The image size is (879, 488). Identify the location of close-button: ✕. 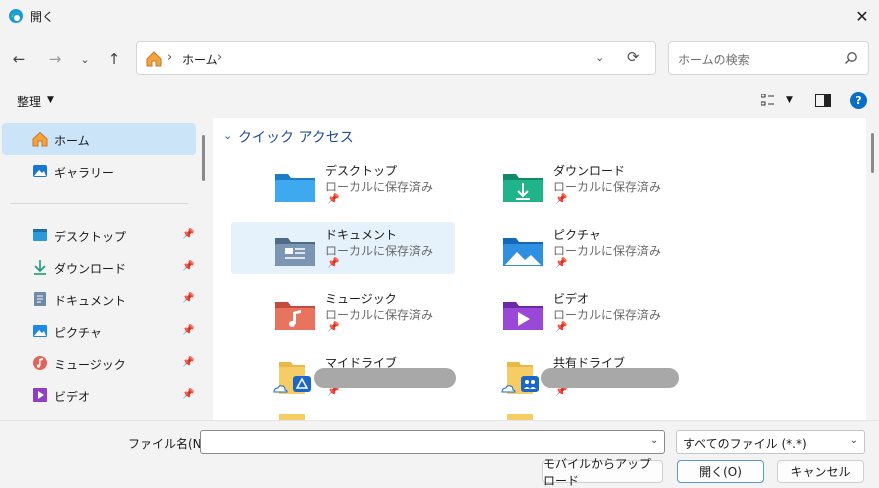
(862, 16).